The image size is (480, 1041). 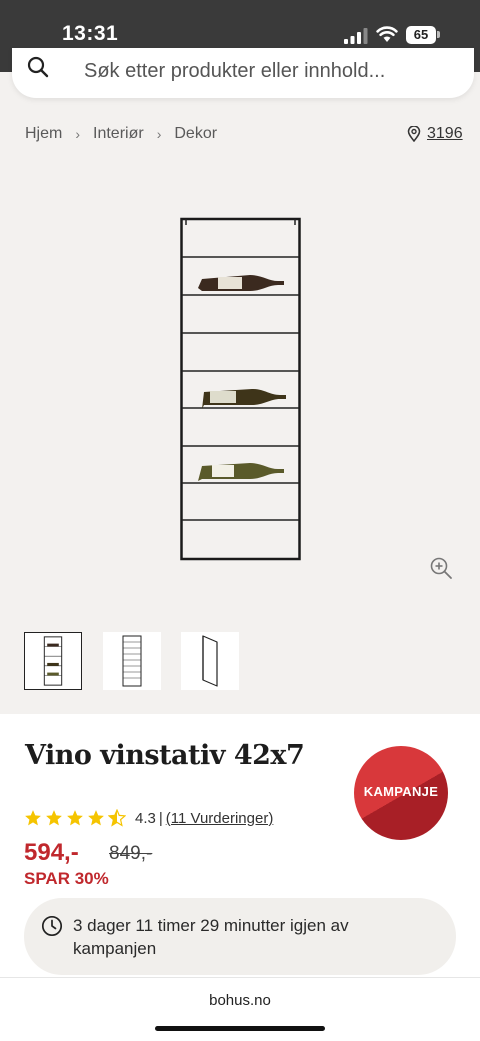 What do you see at coordinates (51, 852) in the screenshot?
I see `current-price: 594,-` at bounding box center [51, 852].